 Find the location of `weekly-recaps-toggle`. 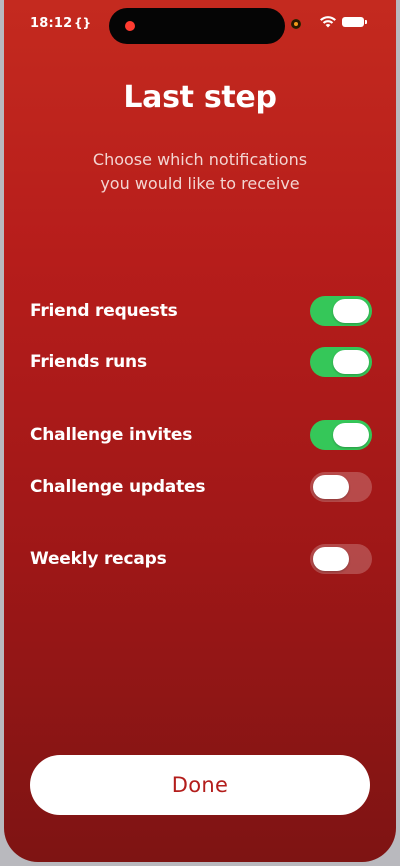

weekly-recaps-toggle is located at coordinates (341, 559).